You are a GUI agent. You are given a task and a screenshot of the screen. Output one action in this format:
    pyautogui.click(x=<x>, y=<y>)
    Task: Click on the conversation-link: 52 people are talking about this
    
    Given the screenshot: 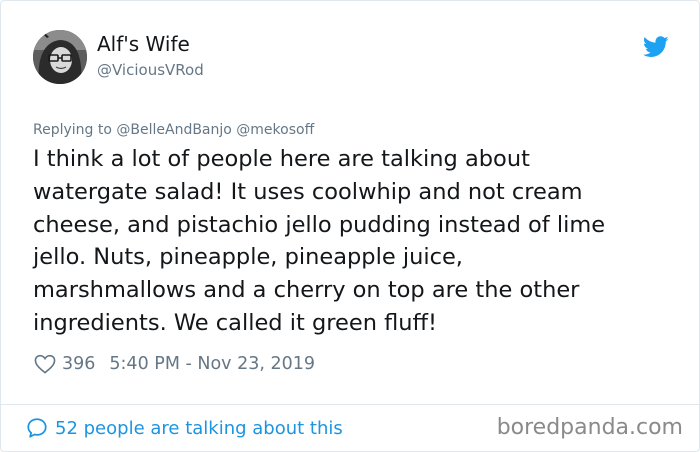 What is the action you would take?
    pyautogui.click(x=184, y=428)
    